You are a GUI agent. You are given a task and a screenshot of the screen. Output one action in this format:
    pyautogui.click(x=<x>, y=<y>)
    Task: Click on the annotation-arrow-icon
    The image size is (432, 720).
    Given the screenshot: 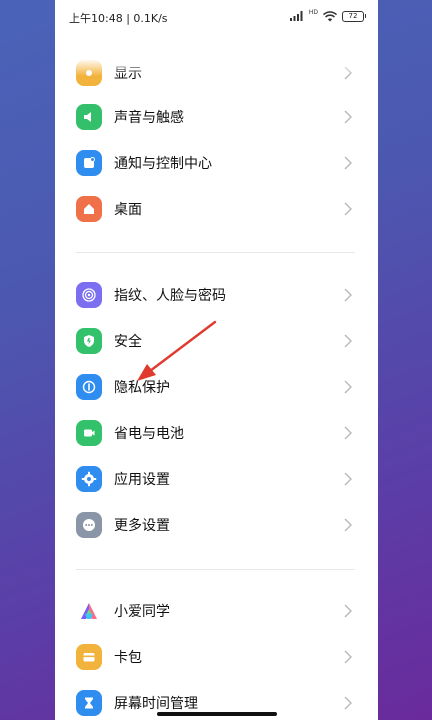 What is the action you would take?
    pyautogui.click(x=177, y=350)
    